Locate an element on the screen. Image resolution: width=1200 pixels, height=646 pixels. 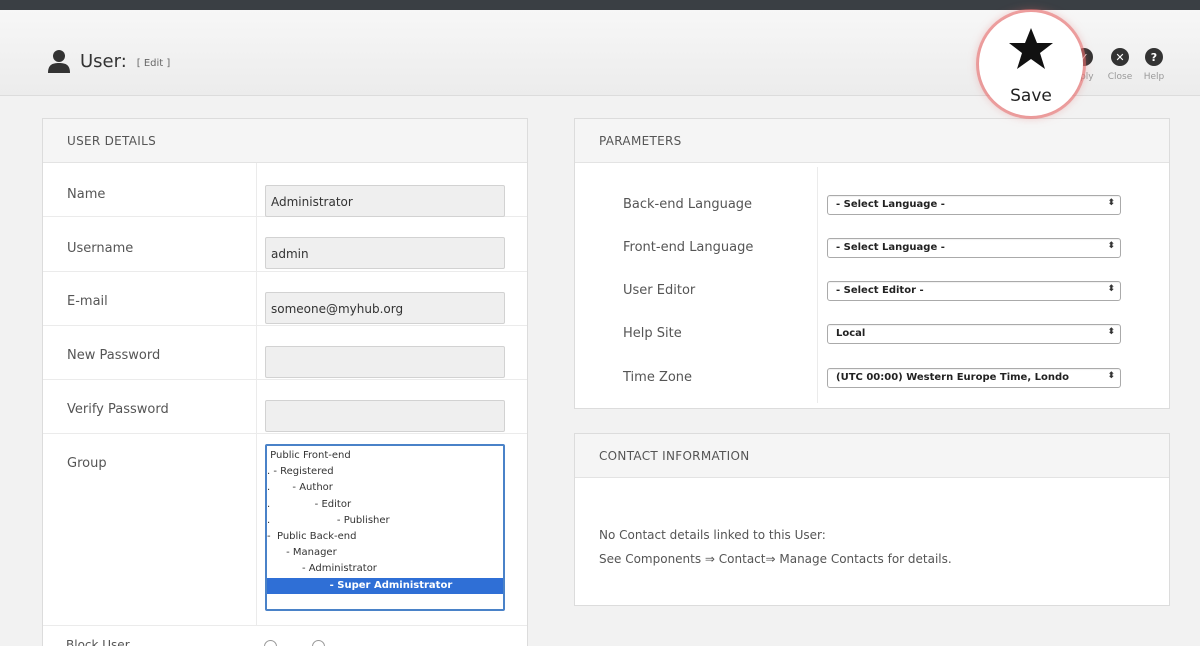
group-option: Public Front-end is located at coordinates (385, 456).